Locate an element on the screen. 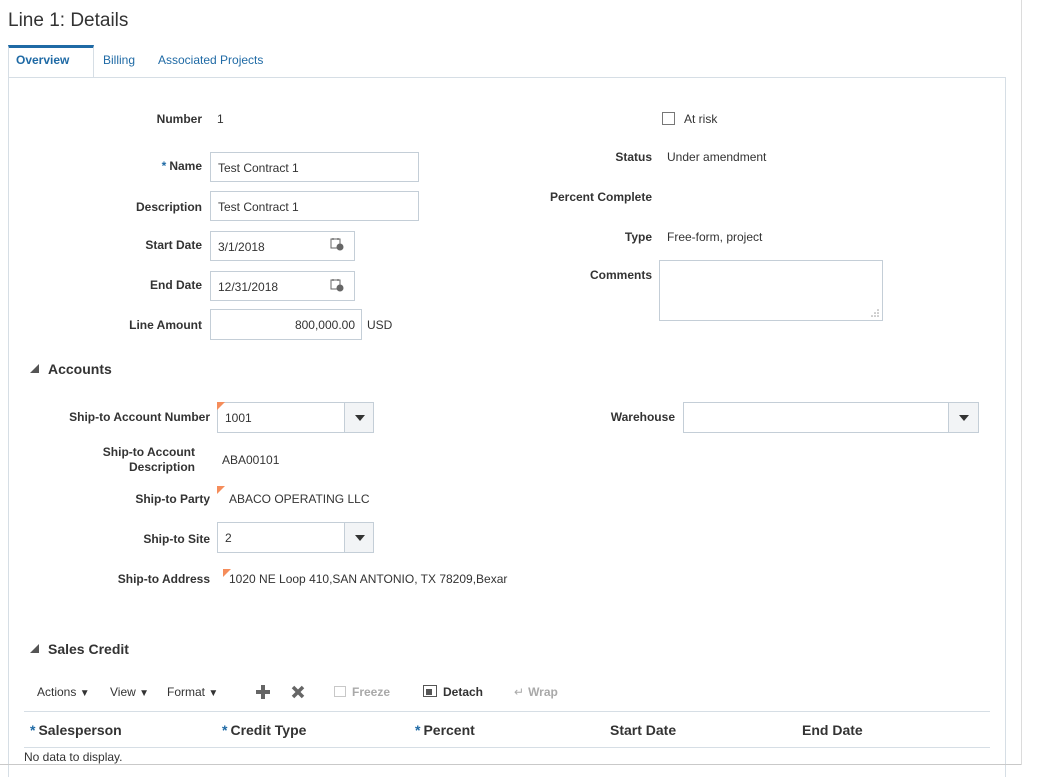  ship-to-account-number-dropdown-button is located at coordinates (359, 417).